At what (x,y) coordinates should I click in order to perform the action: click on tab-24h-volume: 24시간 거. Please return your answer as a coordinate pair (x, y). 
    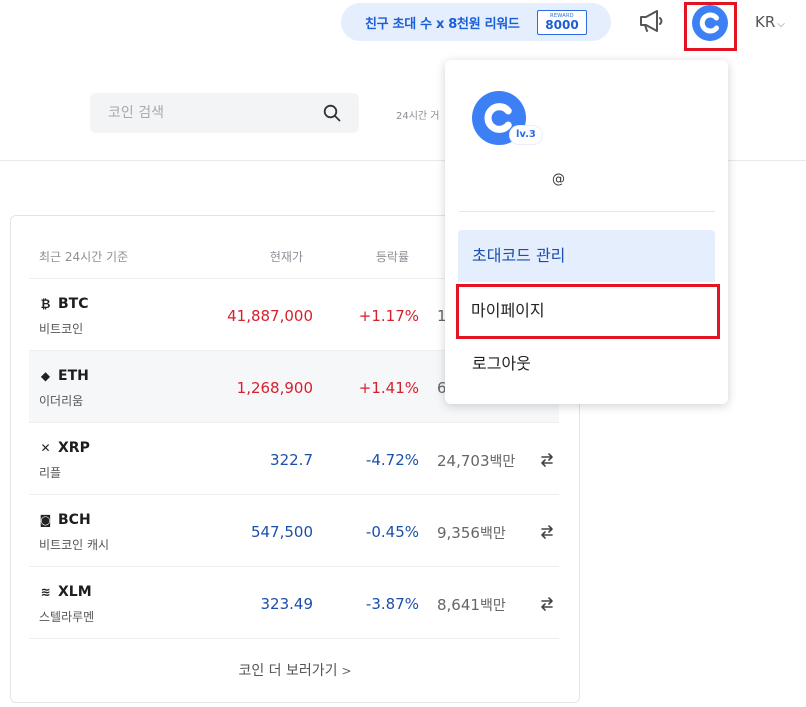
    Looking at the image, I should click on (418, 114).